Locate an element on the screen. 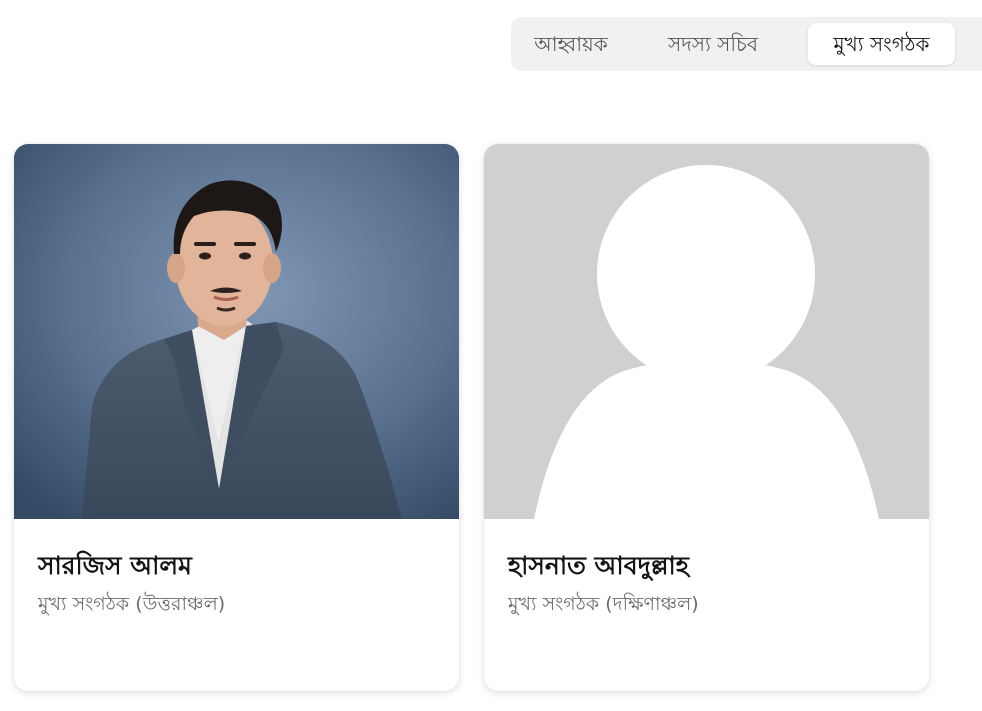 The image size is (982, 711). tab-convener: আহ্বায়ক is located at coordinates (571, 44).